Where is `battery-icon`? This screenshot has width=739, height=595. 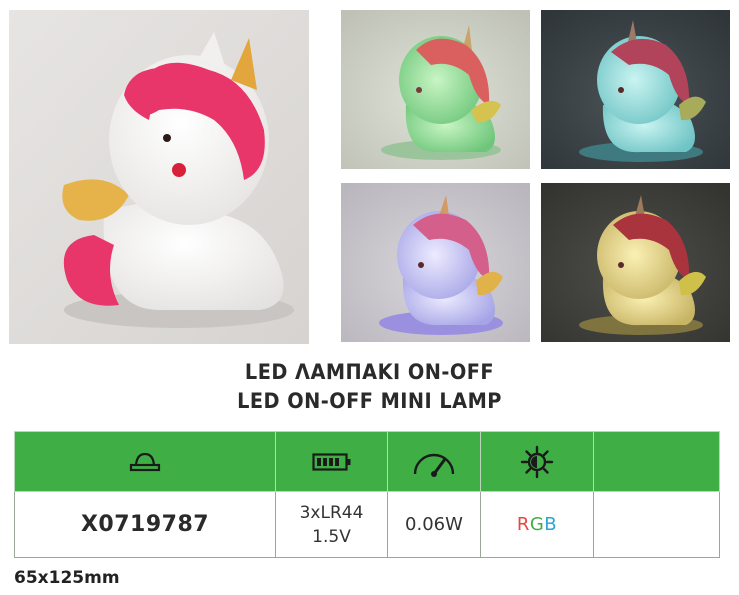 battery-icon is located at coordinates (331, 462).